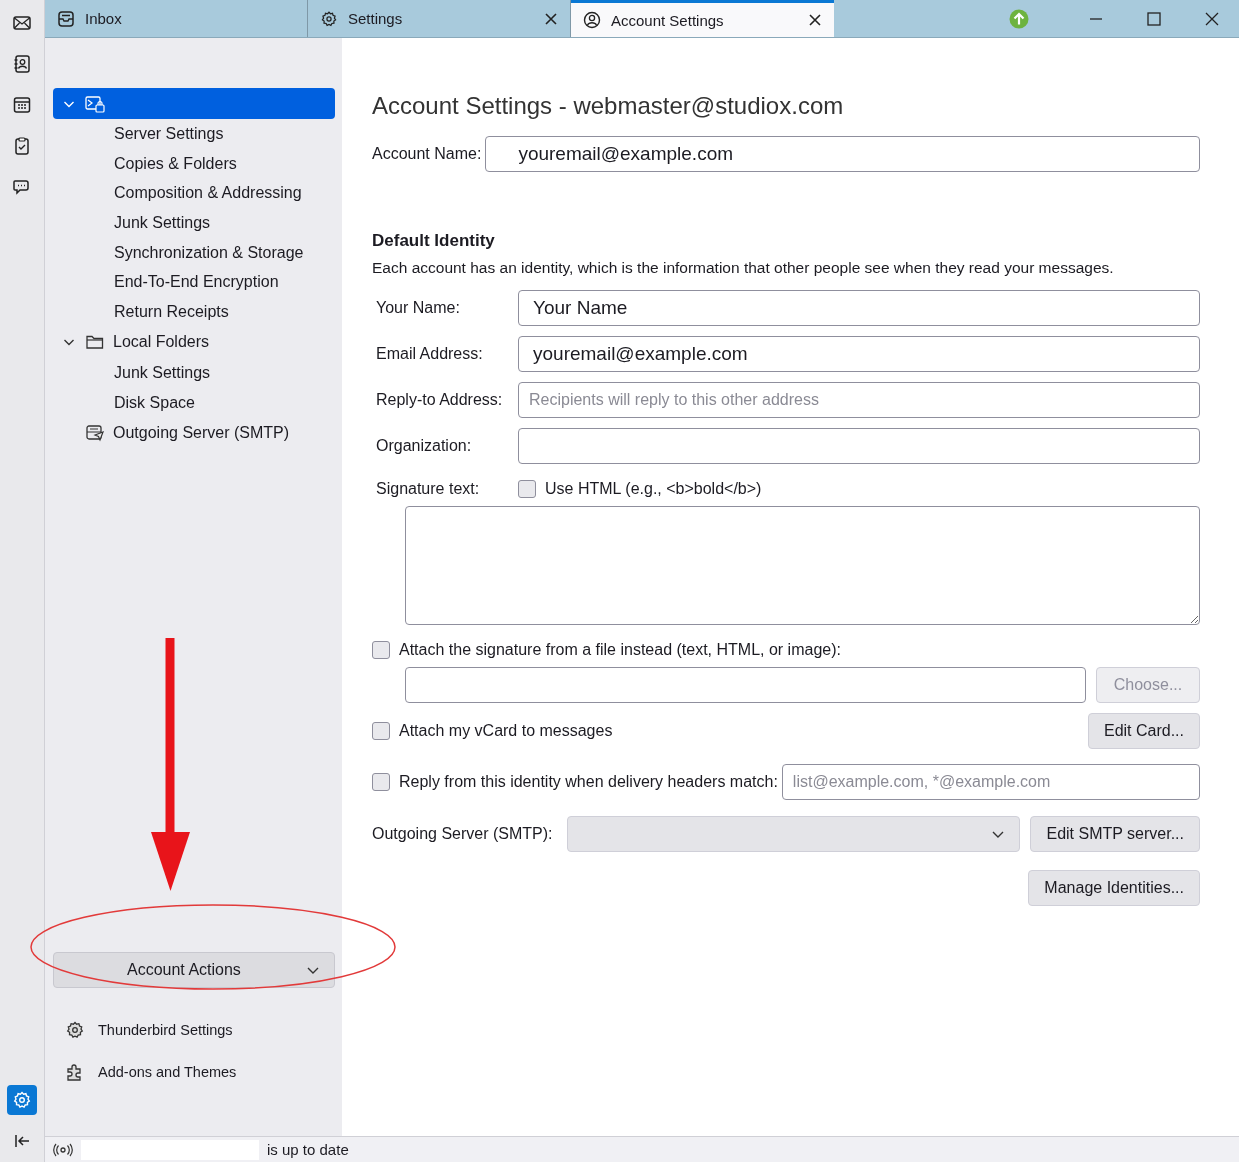 This screenshot has height=1162, width=1239. I want to click on tree-item: Copies & Folders, so click(194, 163).